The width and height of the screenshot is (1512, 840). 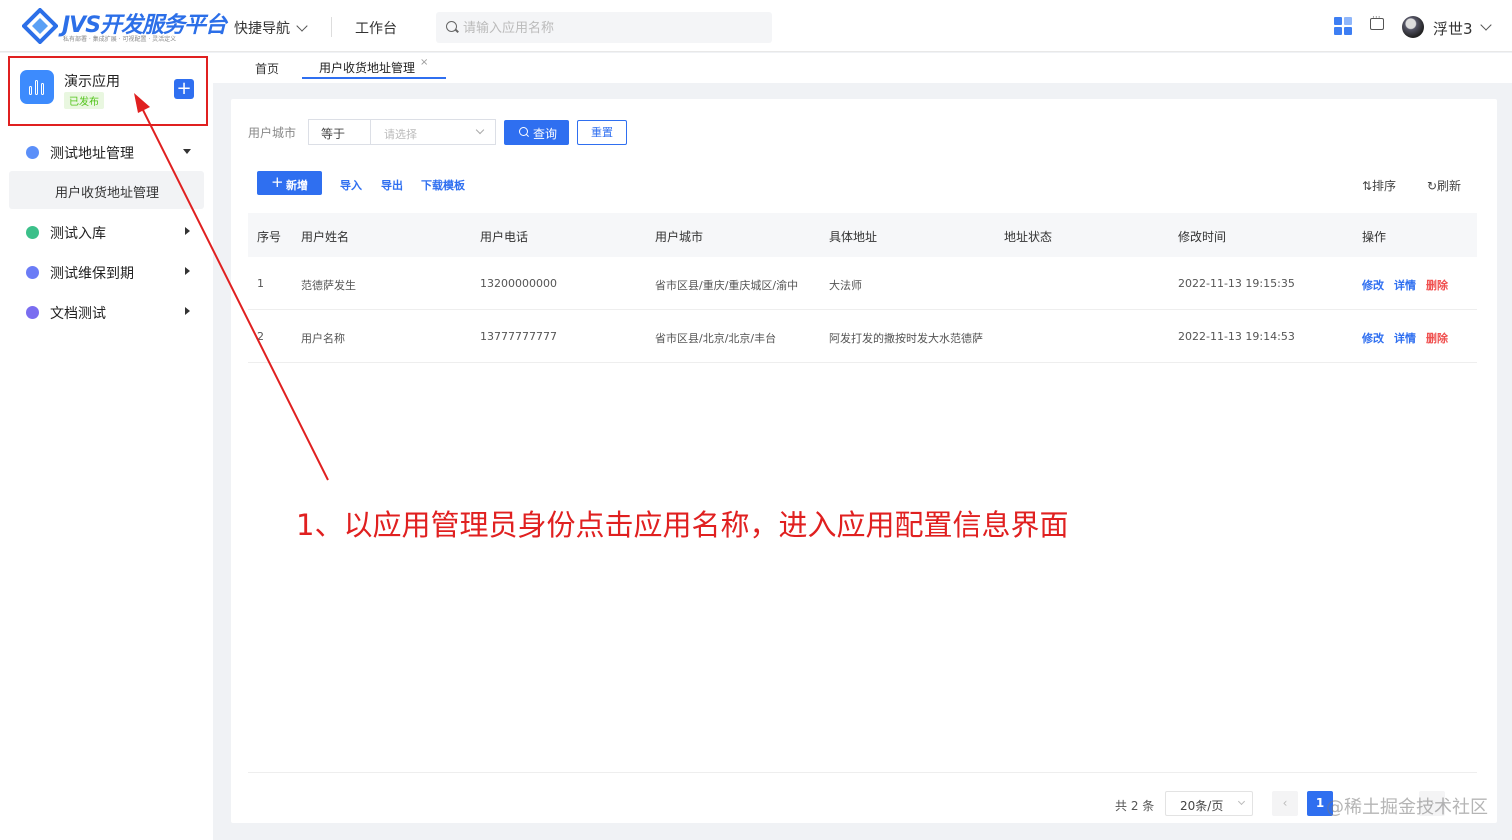 What do you see at coordinates (32, 312) in the screenshot?
I see `document-icon` at bounding box center [32, 312].